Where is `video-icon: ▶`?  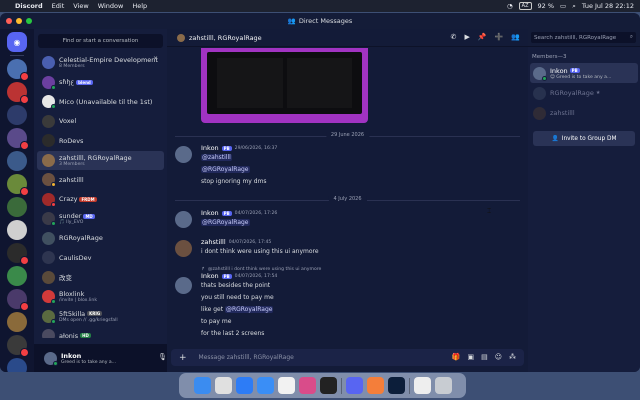
video-icon: ▶ is located at coordinates (466, 37).